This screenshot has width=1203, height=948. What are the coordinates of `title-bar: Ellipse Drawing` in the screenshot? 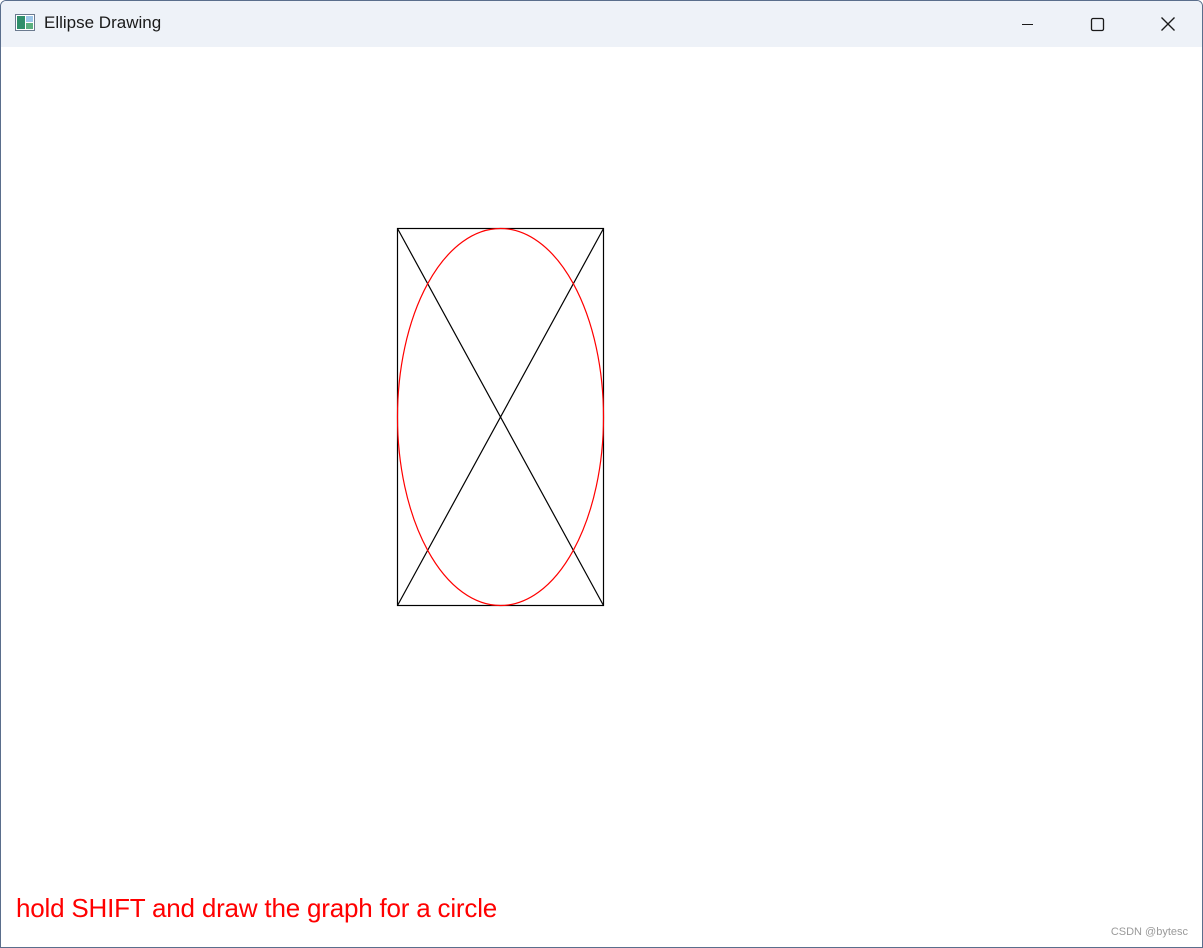 It's located at (601, 24).